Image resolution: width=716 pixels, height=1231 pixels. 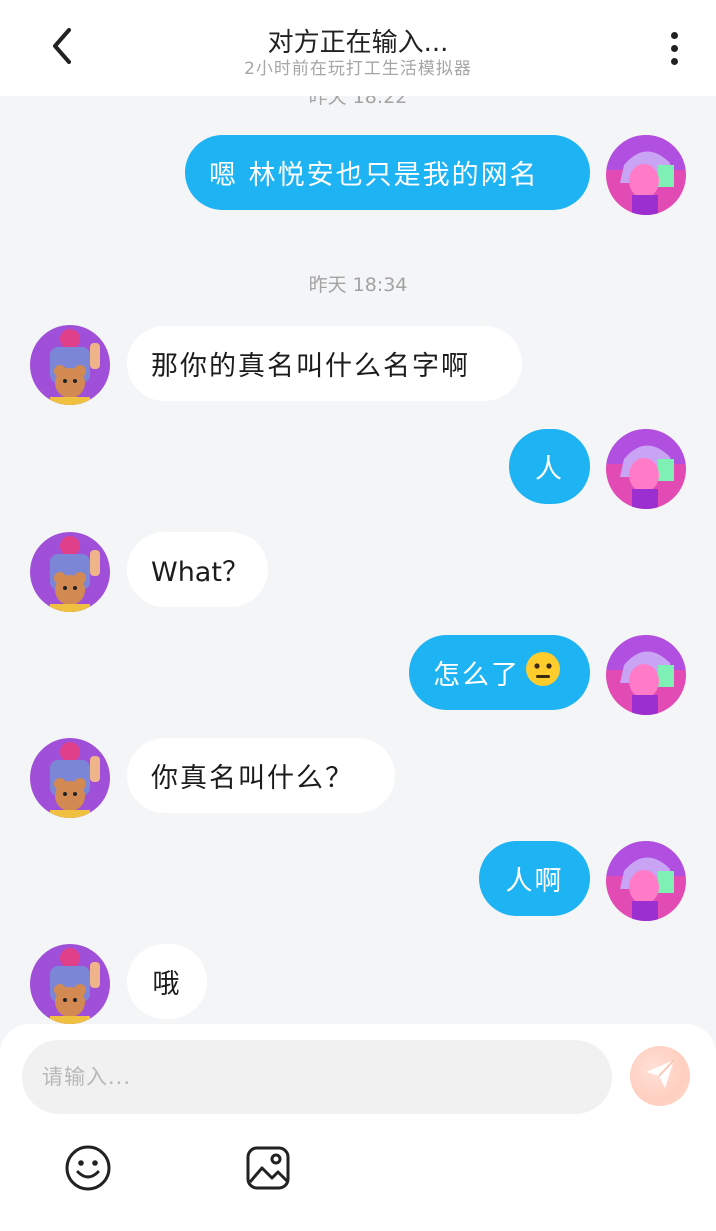 What do you see at coordinates (543, 672) in the screenshot?
I see `neutral-face-emoji` at bounding box center [543, 672].